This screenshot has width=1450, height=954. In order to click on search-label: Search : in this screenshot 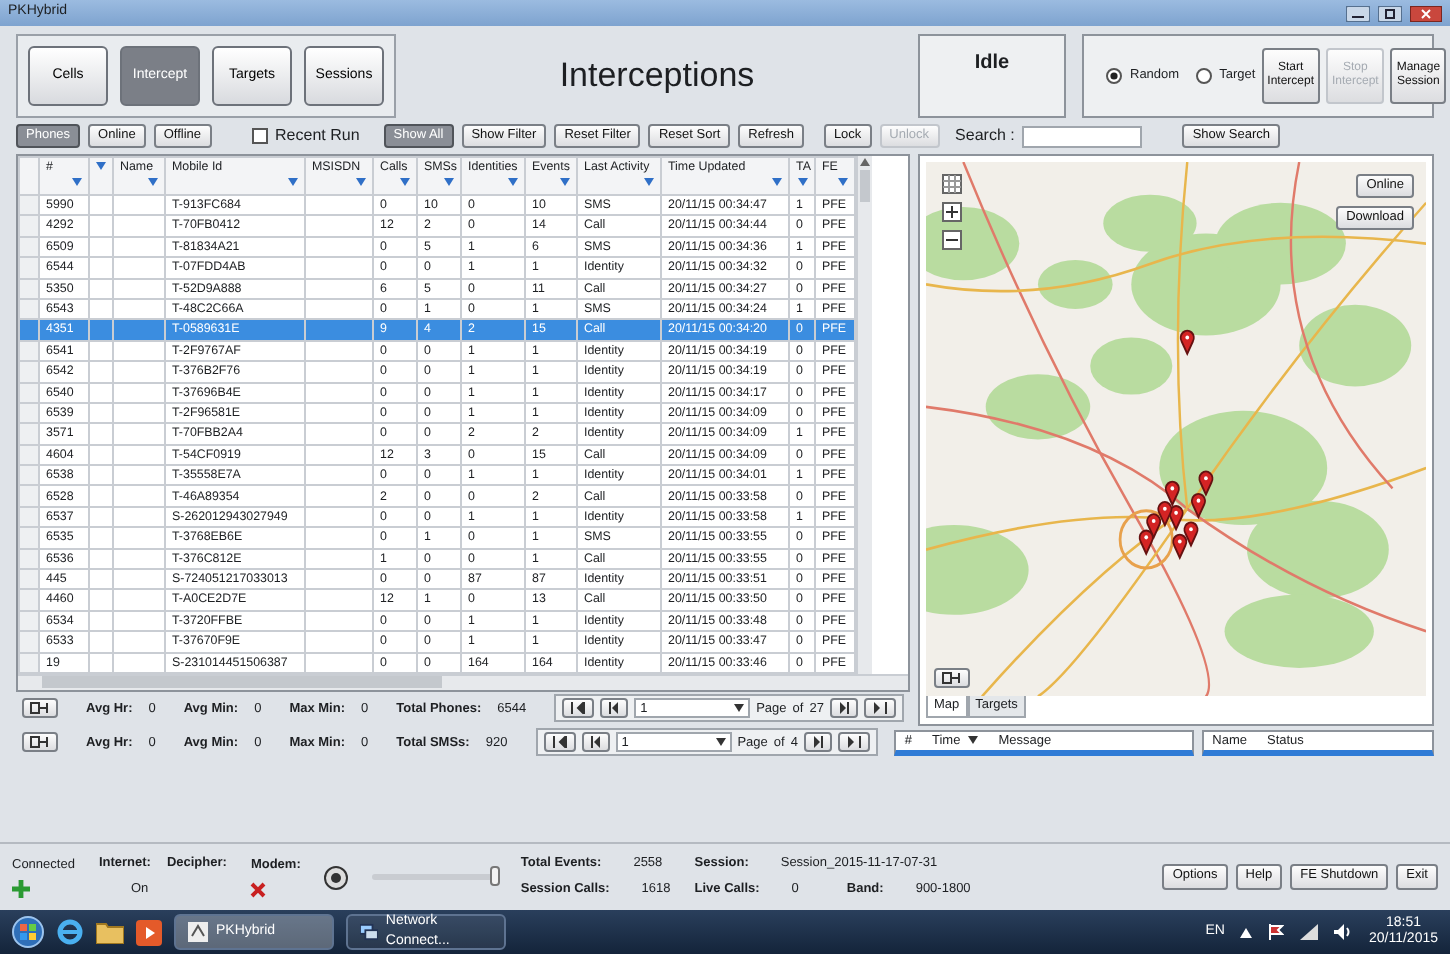, I will do `click(985, 136)`.